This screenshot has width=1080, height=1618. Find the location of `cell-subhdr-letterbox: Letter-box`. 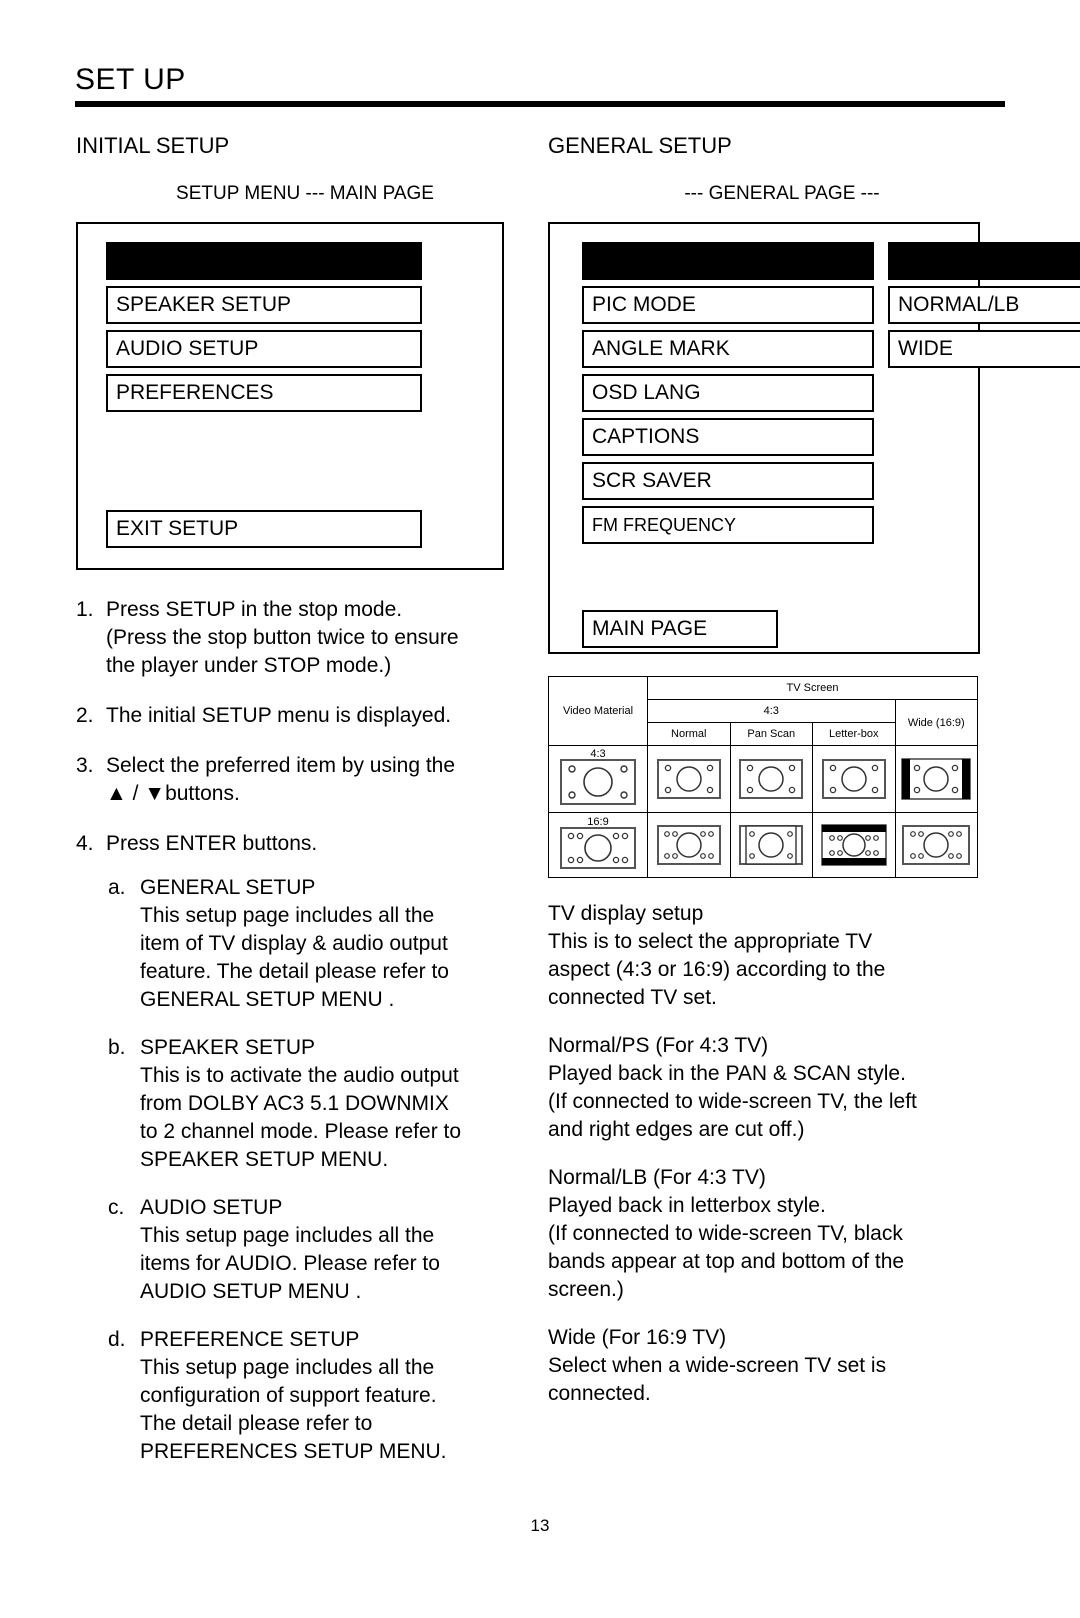

cell-subhdr-letterbox: Letter-box is located at coordinates (854, 734).